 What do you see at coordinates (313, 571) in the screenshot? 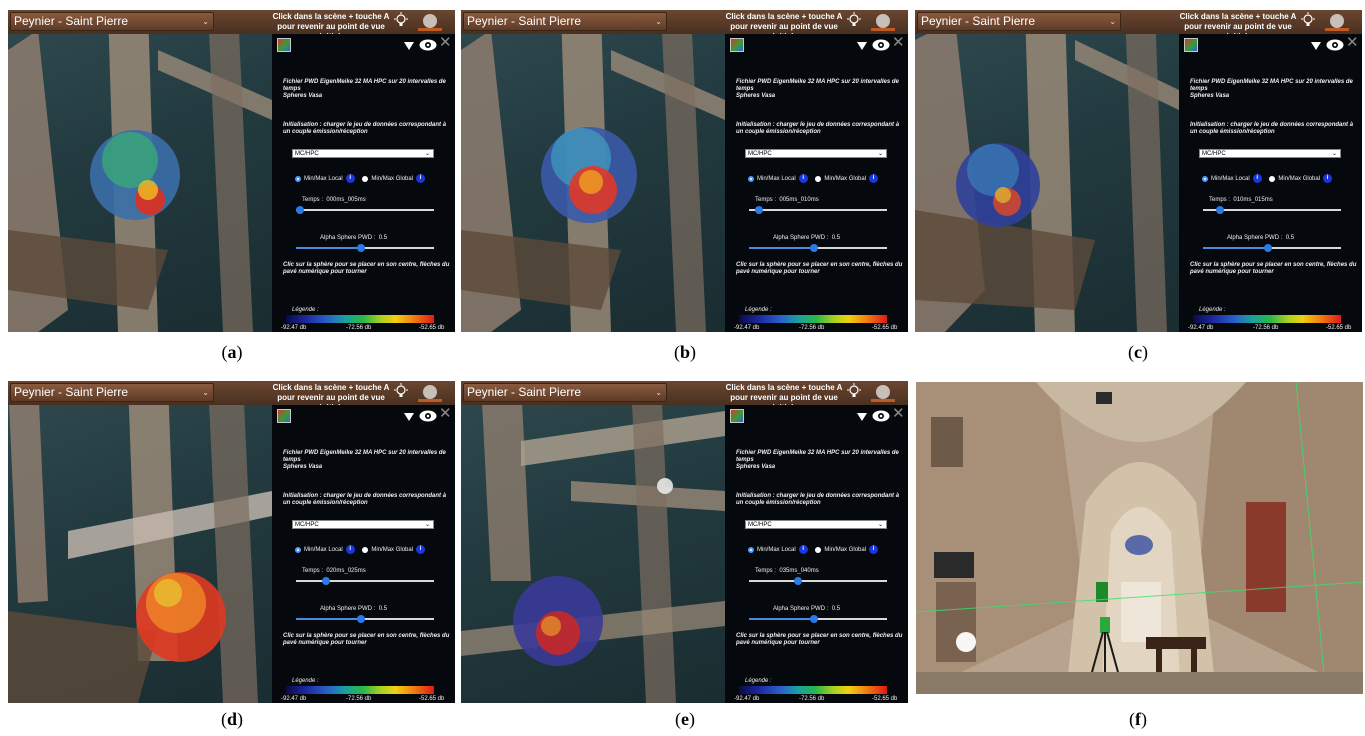
I see `time-label: Temps :` at bounding box center [313, 571].